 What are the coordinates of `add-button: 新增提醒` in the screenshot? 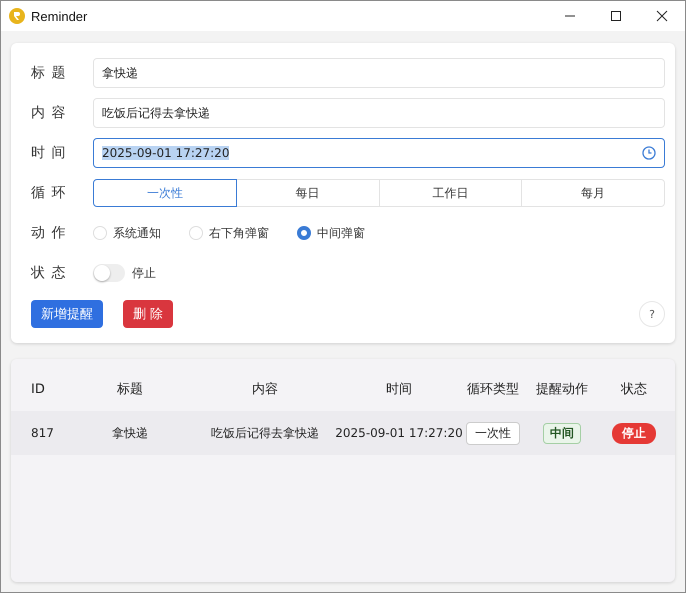 It's located at (67, 314).